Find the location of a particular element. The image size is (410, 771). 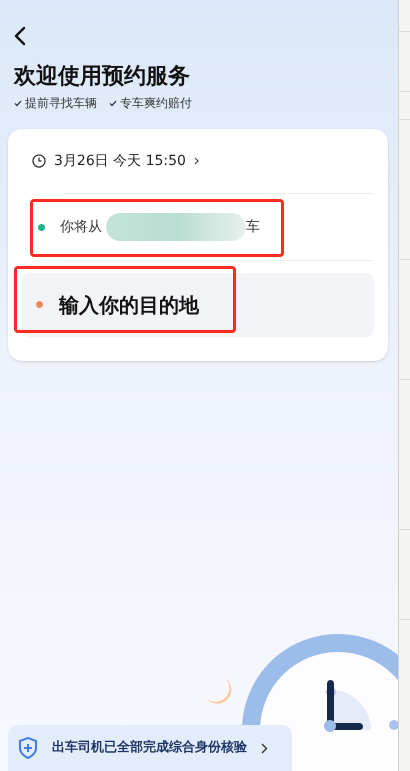

benefit-text: 提前寻找车辆 is located at coordinates (61, 103).